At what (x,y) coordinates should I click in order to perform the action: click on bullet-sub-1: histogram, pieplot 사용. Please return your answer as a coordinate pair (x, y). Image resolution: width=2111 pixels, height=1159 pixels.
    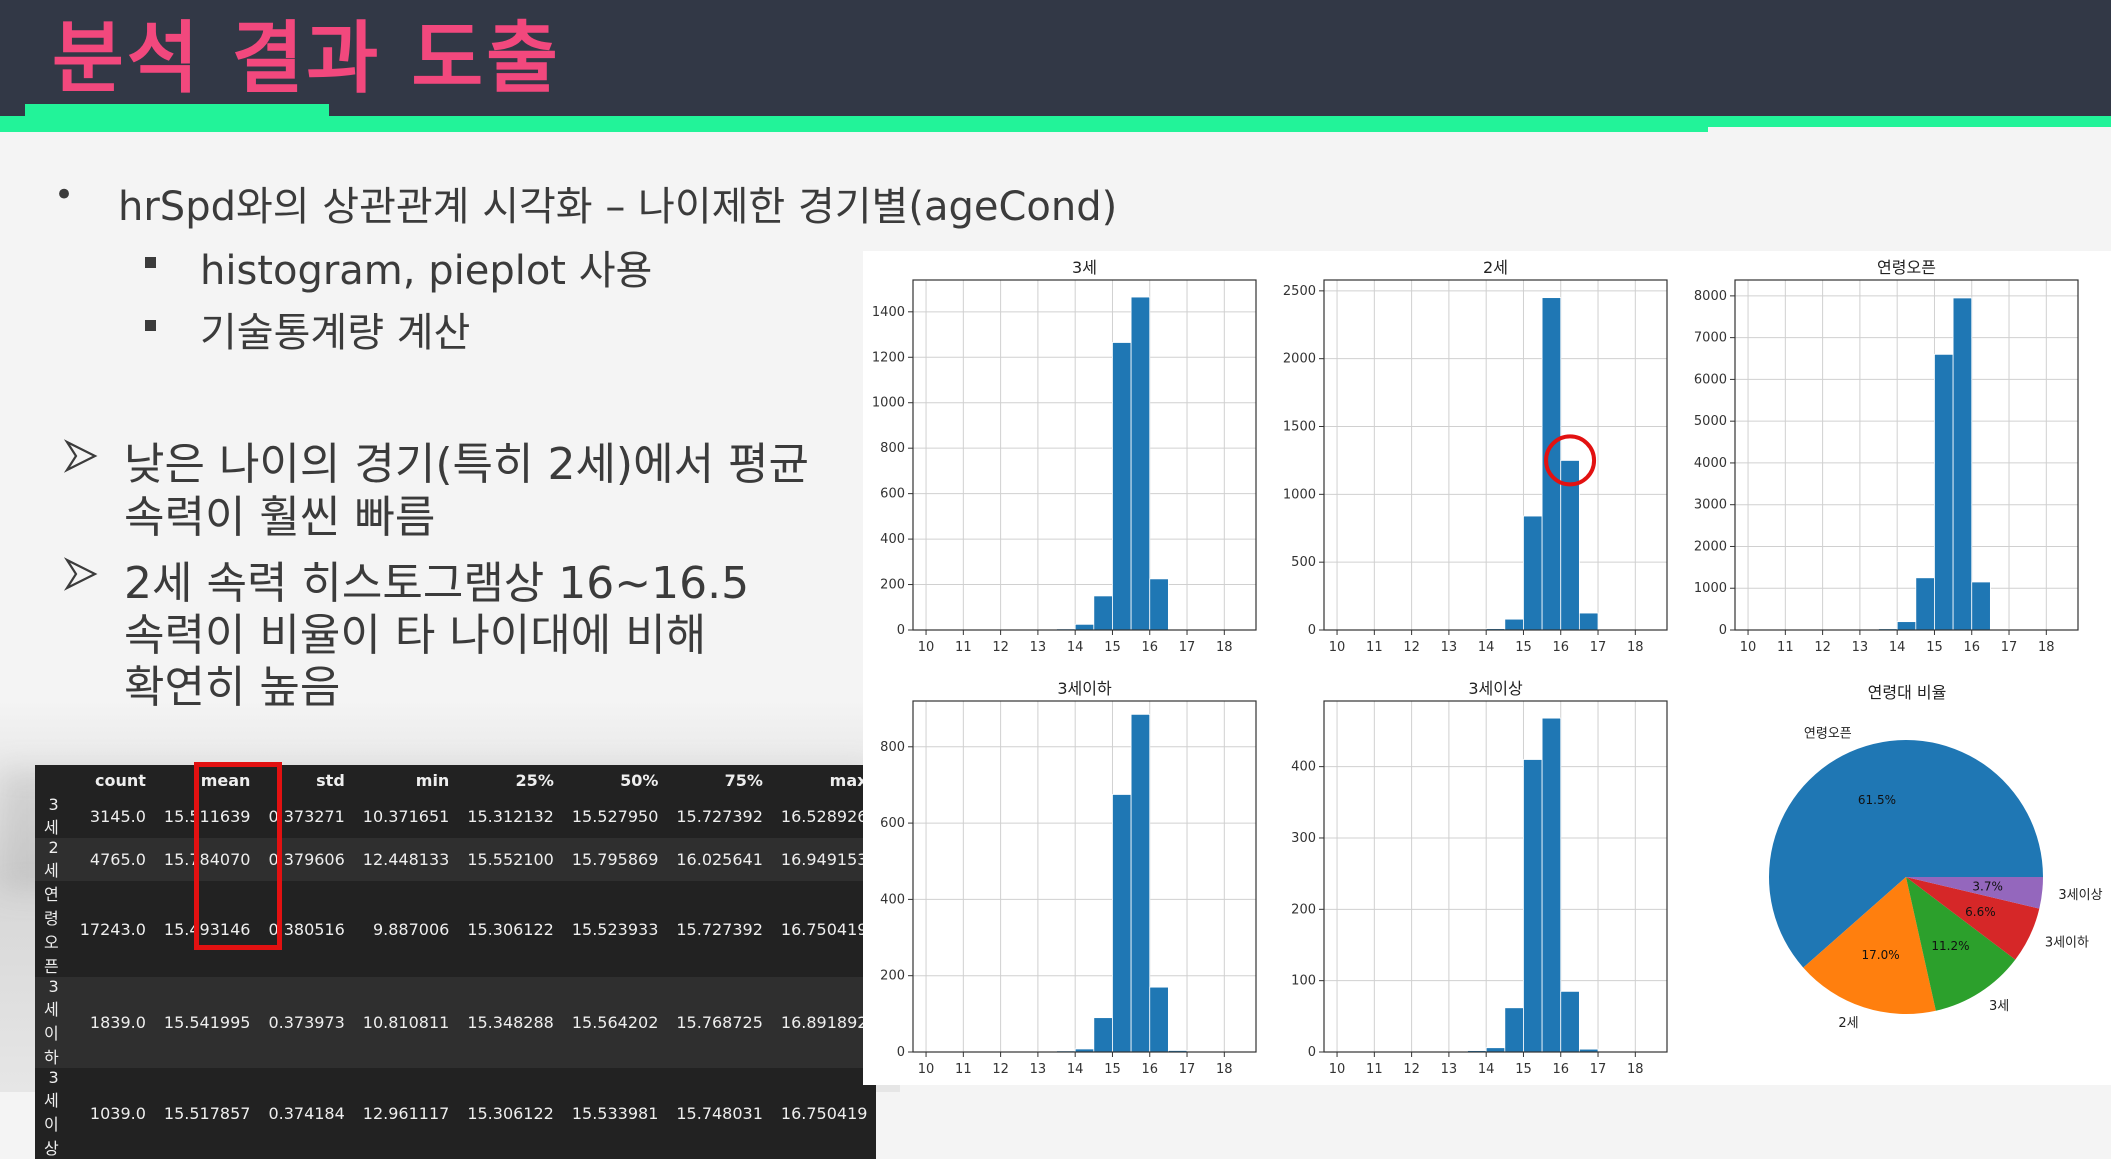
    Looking at the image, I should click on (426, 271).